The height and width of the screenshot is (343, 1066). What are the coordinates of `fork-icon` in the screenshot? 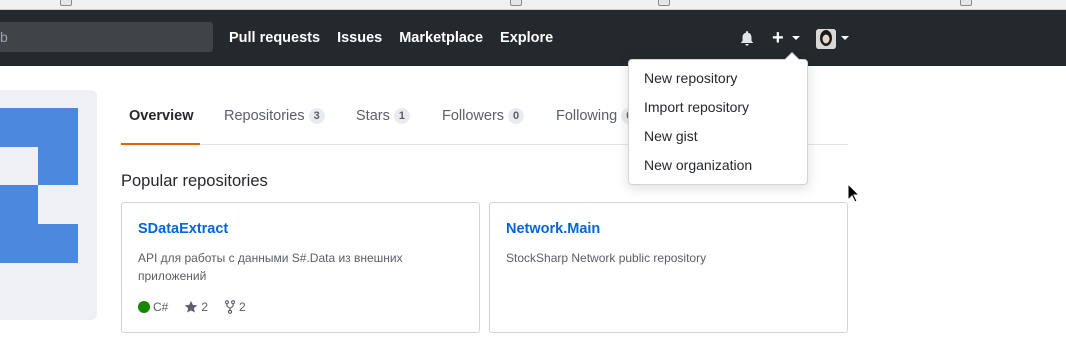 It's located at (230, 307).